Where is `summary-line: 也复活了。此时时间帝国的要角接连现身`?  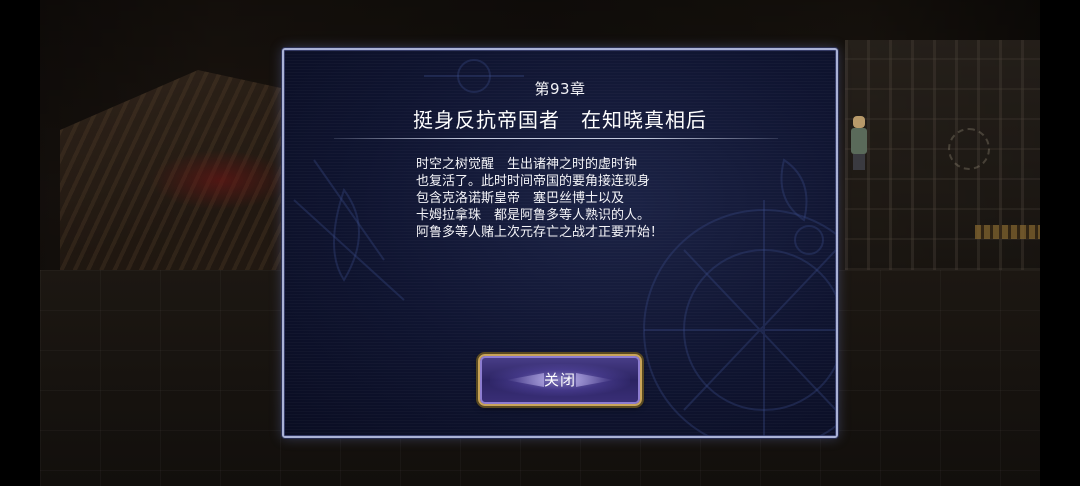
summary-line: 也复活了。此时时间帝国的要角接连现身 is located at coordinates (533, 181).